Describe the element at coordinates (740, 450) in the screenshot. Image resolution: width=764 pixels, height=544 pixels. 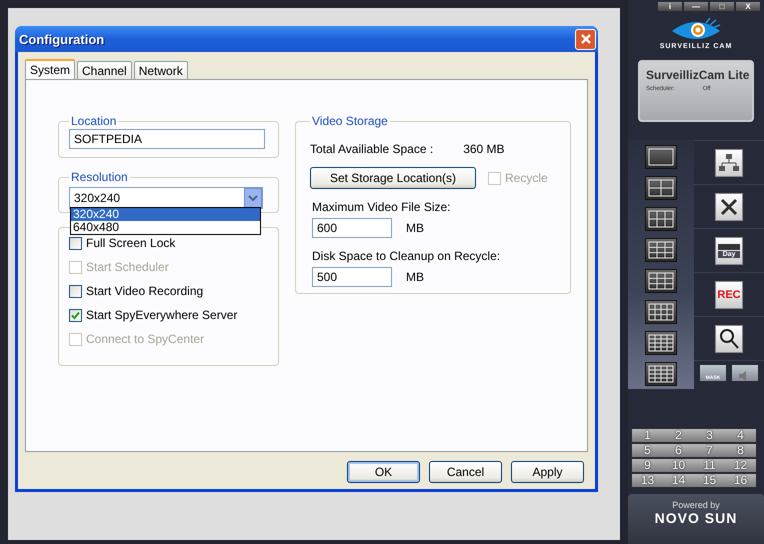
I see `channel-button: 8` at that location.